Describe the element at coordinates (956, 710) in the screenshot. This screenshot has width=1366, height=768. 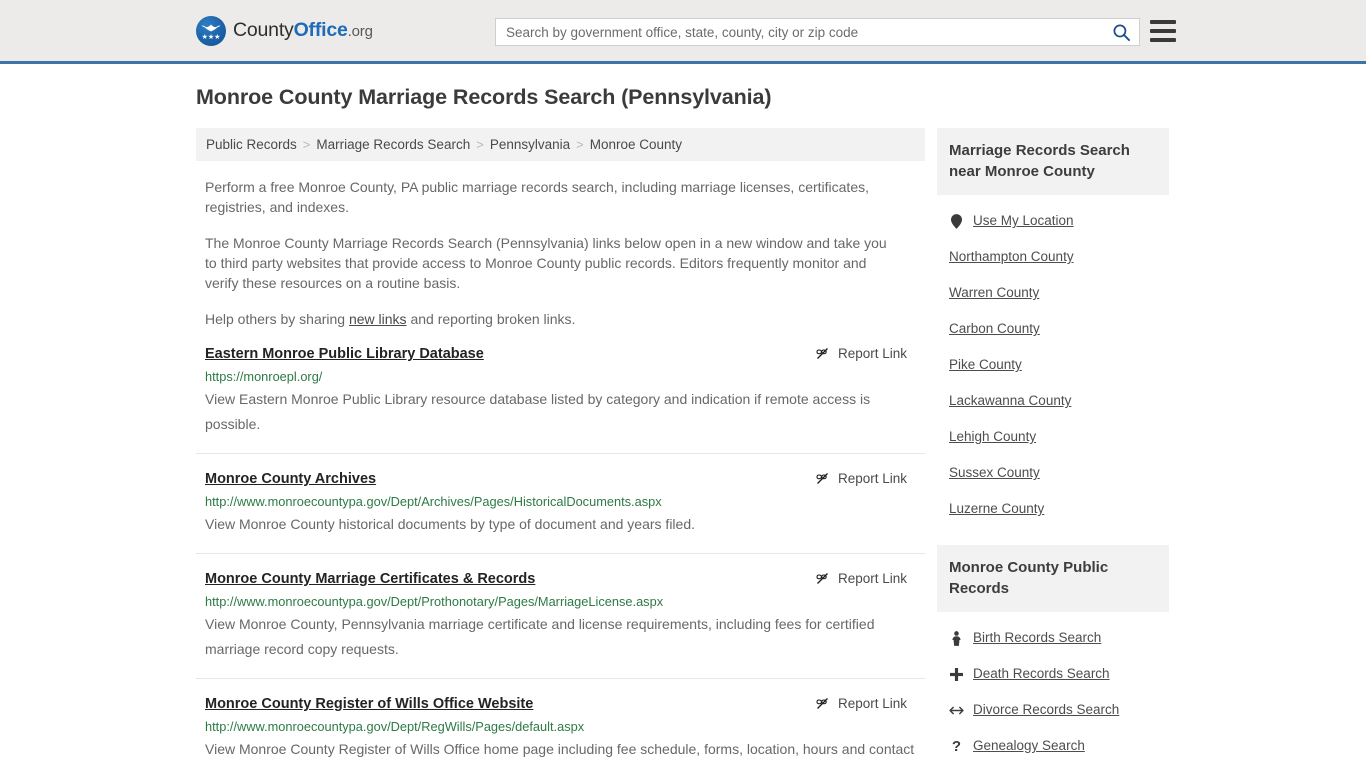
I see `split-arrows-icon` at that location.